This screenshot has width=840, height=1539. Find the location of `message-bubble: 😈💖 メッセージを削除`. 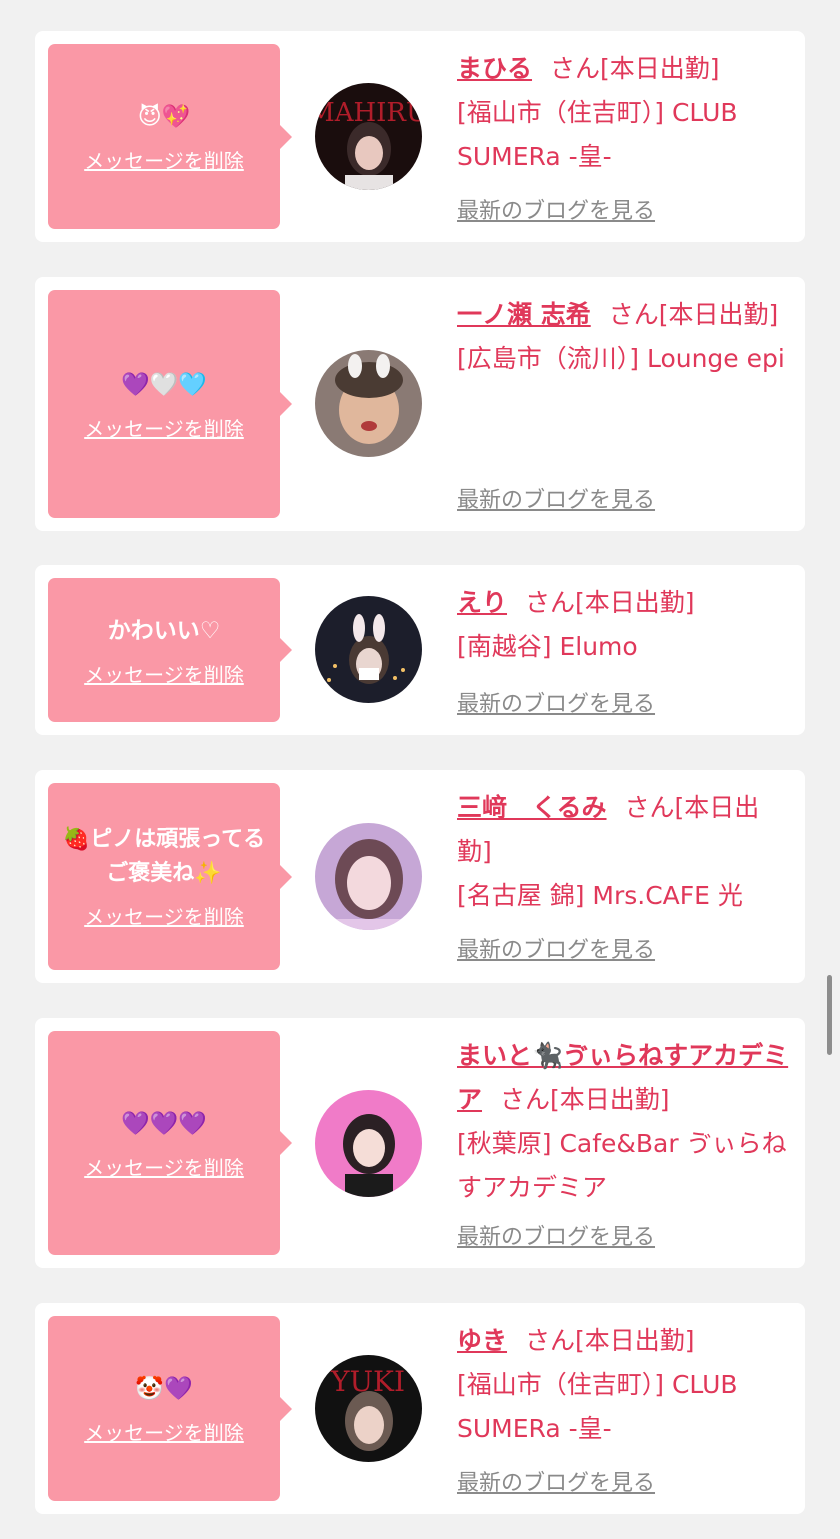

message-bubble: 😈💖 メッセージを削除 is located at coordinates (170, 136).